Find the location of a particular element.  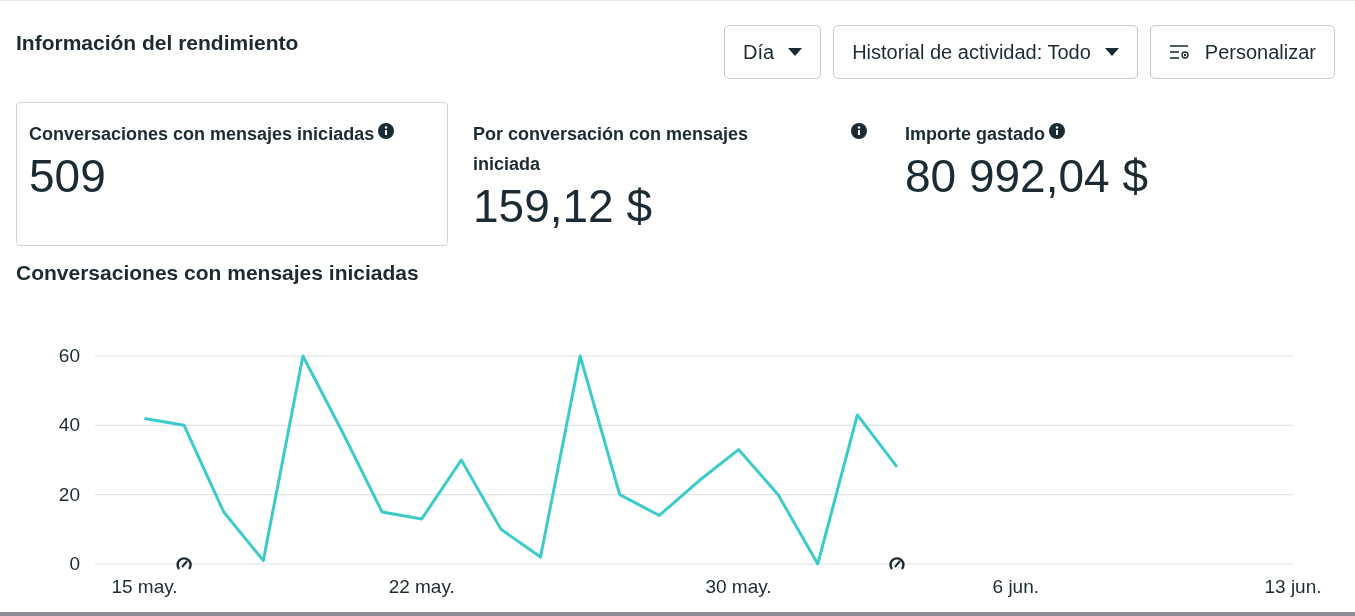

y-tick-label: 20 is located at coordinates (69, 494).